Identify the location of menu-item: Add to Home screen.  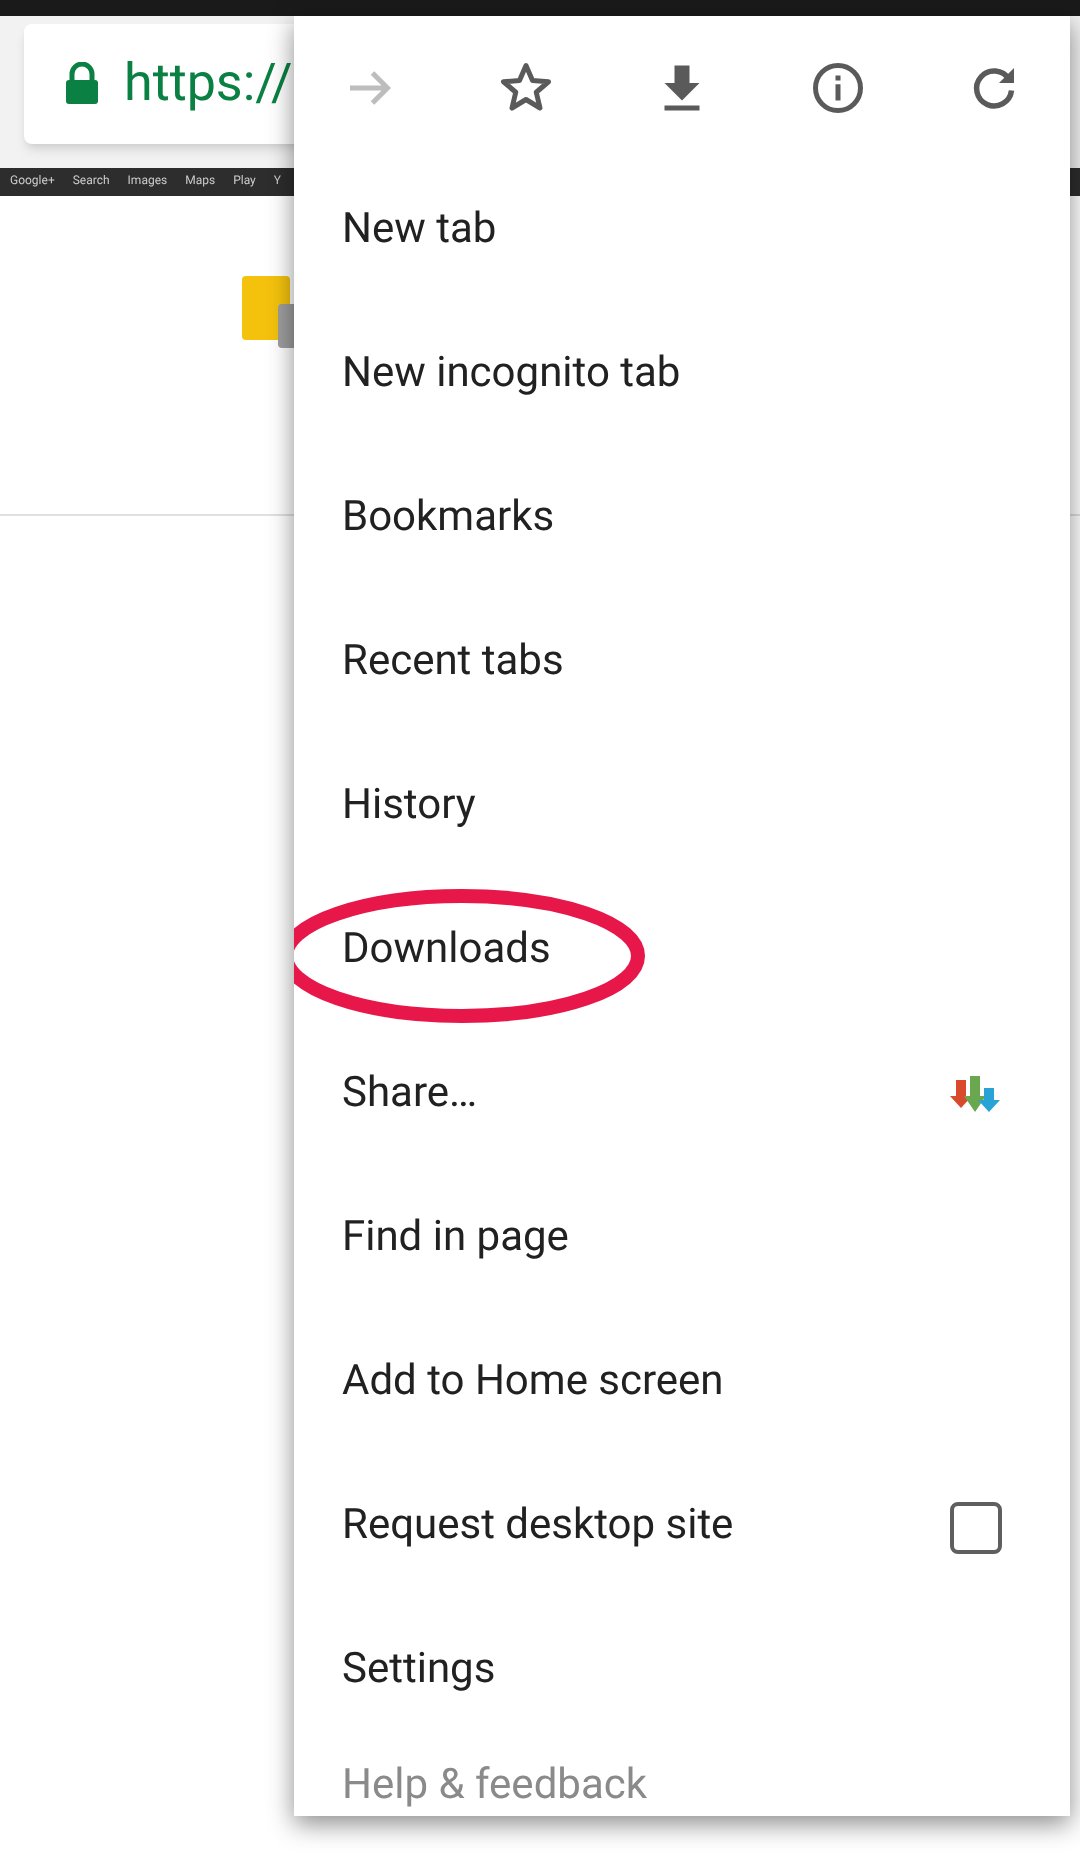
(682, 1384).